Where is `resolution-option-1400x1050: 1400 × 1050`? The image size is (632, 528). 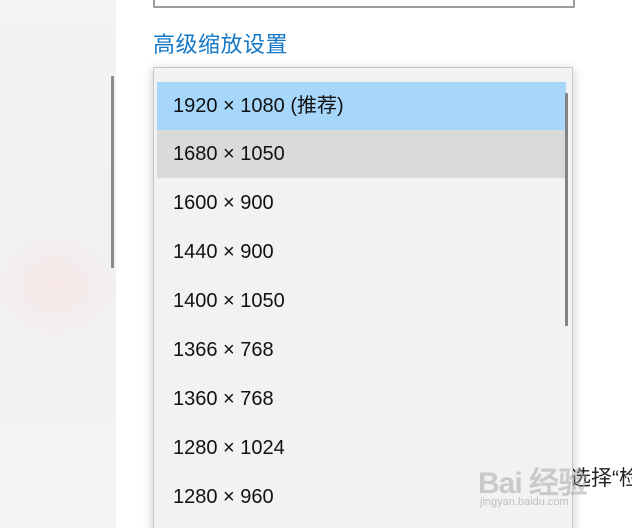
resolution-option-1400x1050: 1400 × 1050 is located at coordinates (361, 301).